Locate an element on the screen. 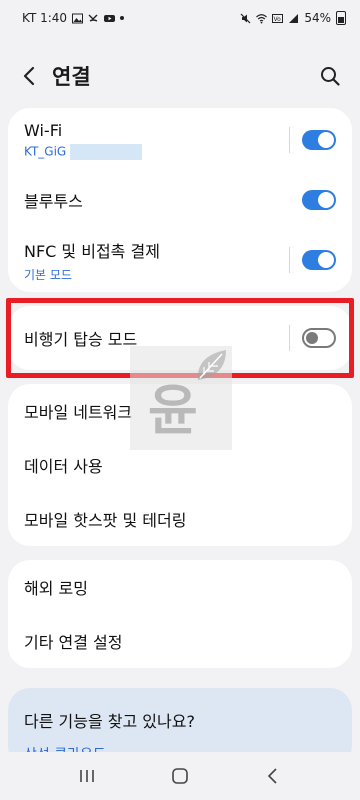 The image size is (360, 800). watermark: 윤 is located at coordinates (181, 398).